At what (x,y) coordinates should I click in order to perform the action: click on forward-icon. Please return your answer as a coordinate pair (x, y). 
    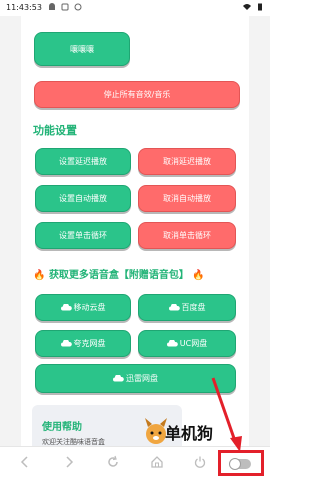
    Looking at the image, I should click on (69, 462).